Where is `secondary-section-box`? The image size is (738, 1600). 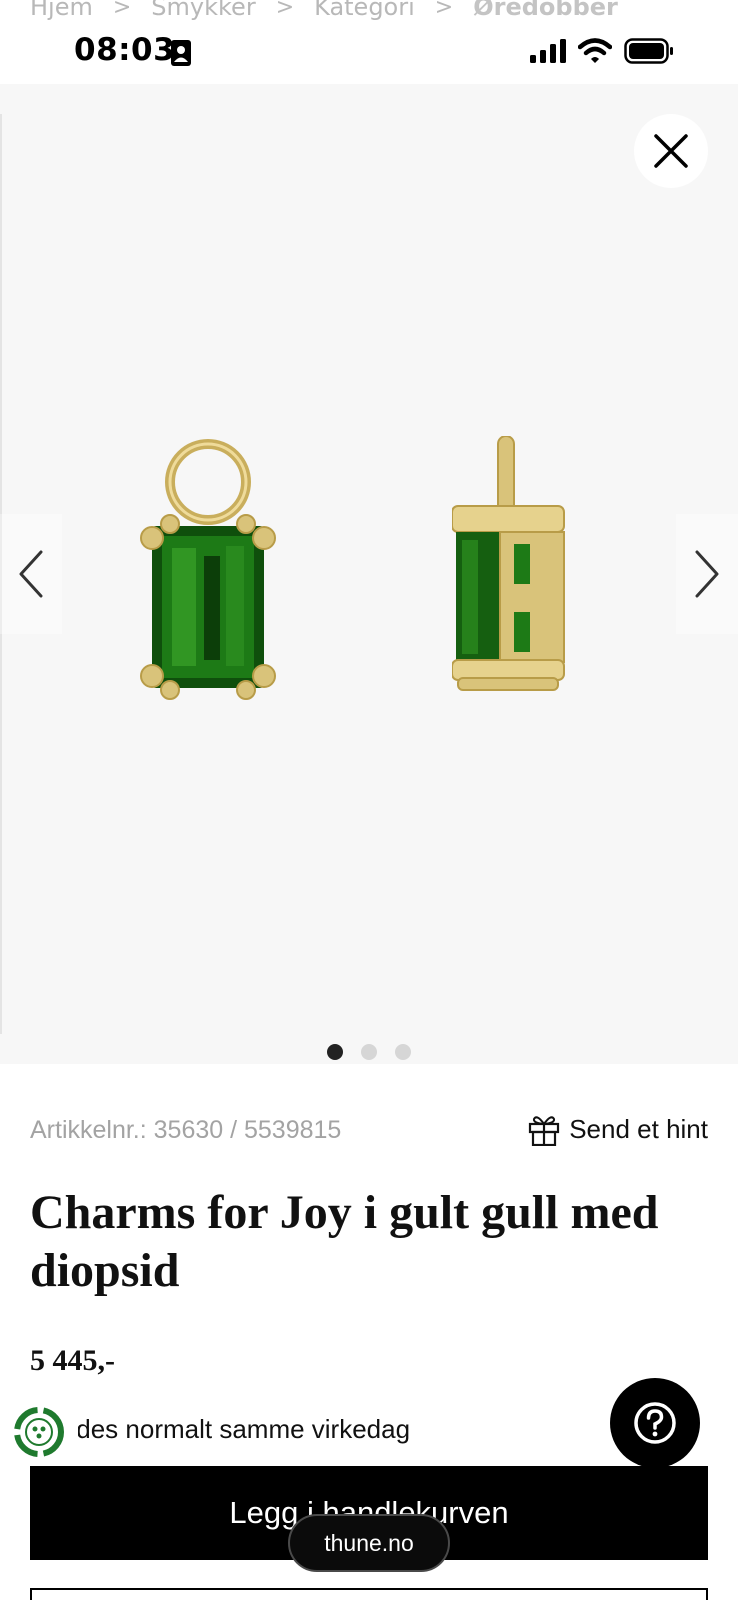 secondary-section-box is located at coordinates (369, 1594).